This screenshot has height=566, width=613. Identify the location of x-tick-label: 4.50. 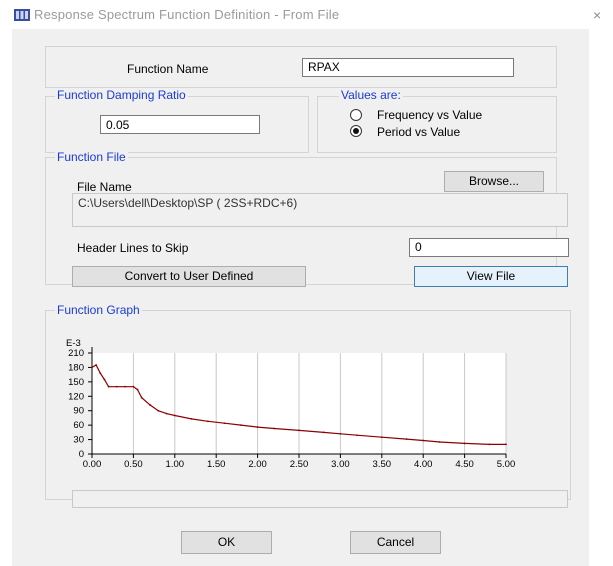
(464, 464).